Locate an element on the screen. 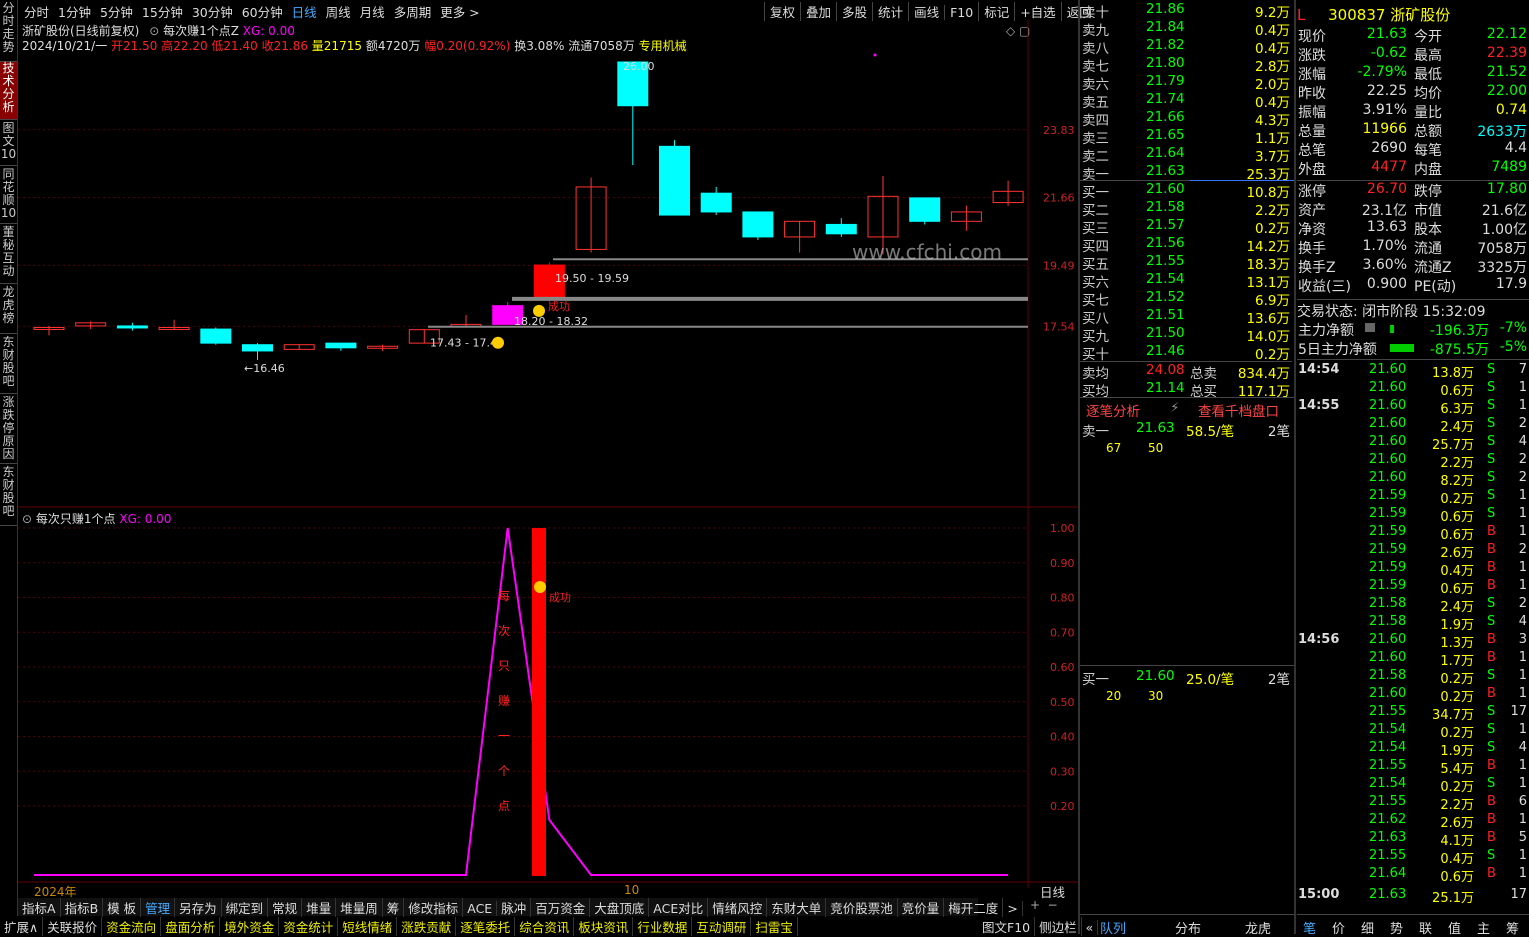 Image resolution: width=1529 pixels, height=937 pixels. bid-row: 买六 21.54 13.1万 is located at coordinates (1186, 281).